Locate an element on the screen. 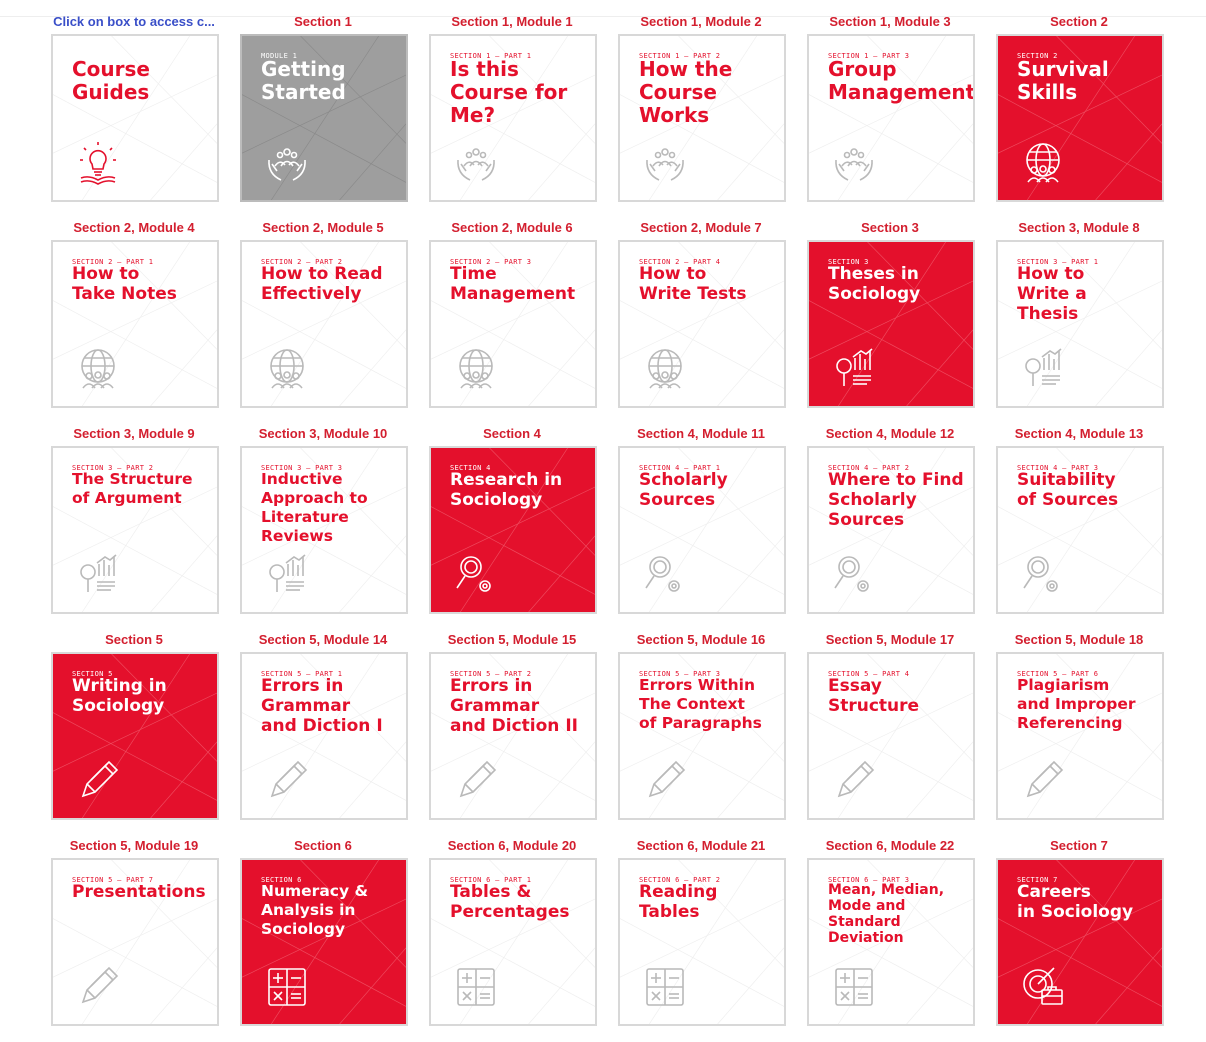  module-card-how-to-write-tests: SECTION 2 – PART 4 How to Write Tests is located at coordinates (702, 324).